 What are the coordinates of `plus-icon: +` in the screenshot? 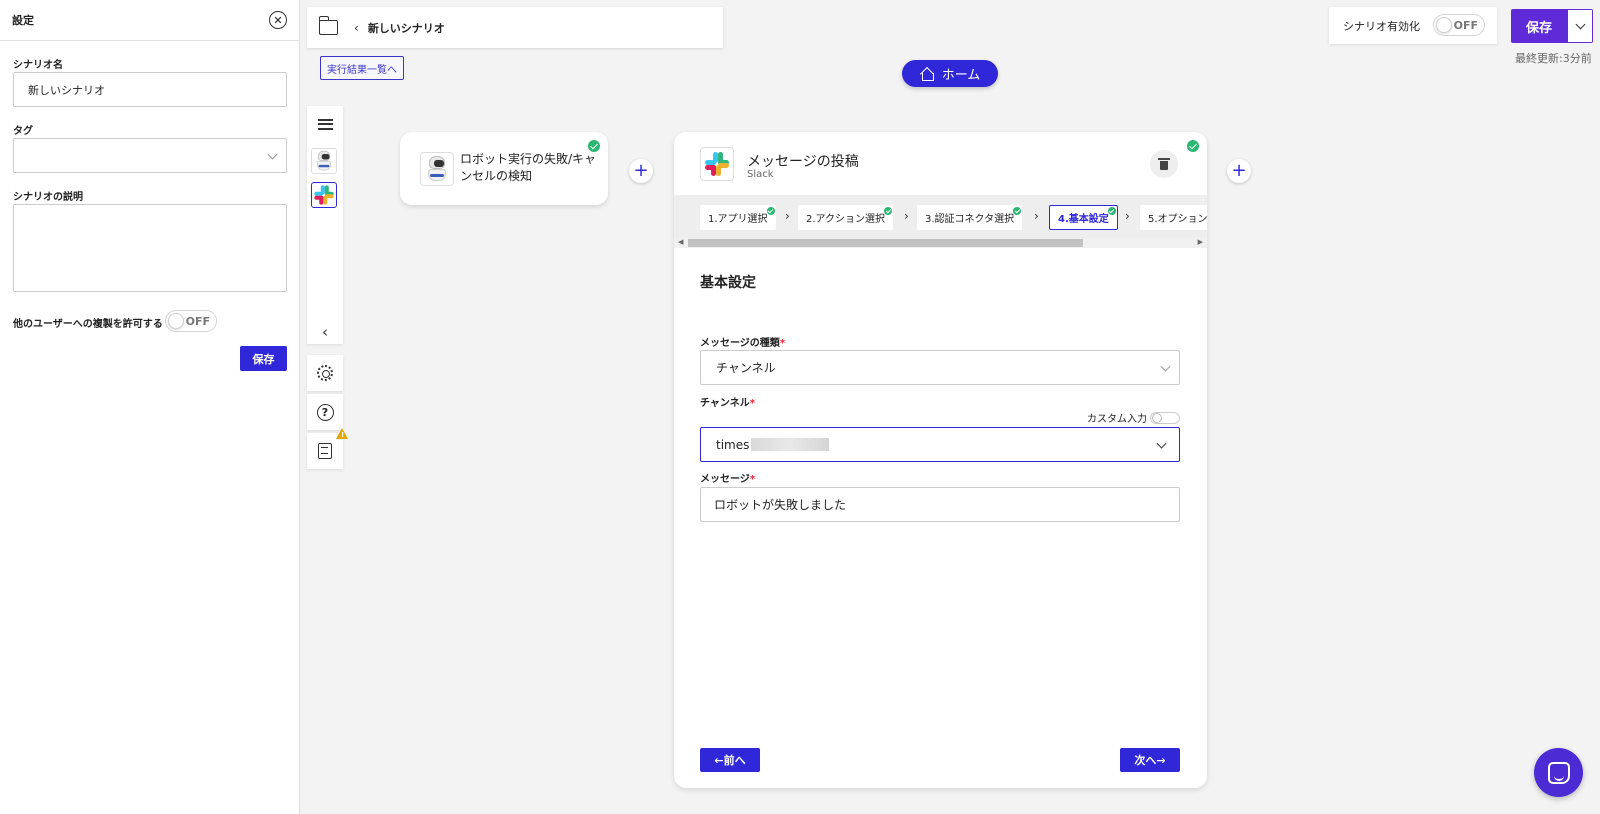 It's located at (1239, 170).